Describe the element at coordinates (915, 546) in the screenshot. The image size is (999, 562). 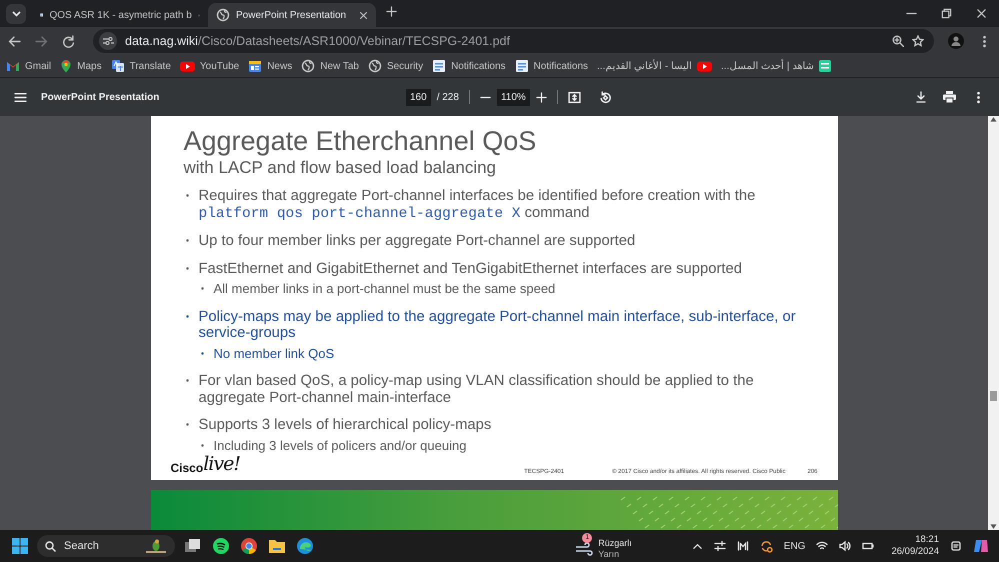
I see `clock: 18:21 26/09/2024` at that location.